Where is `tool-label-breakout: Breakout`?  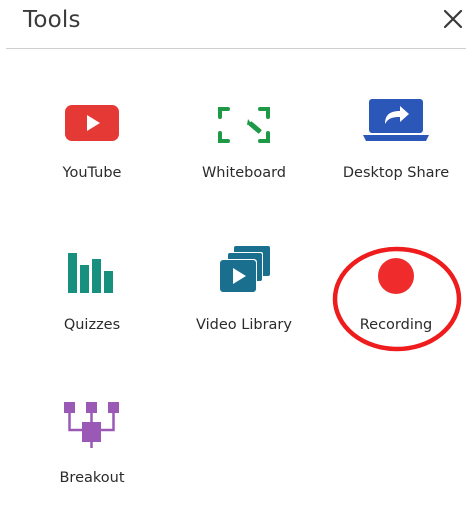
tool-label-breakout: Breakout is located at coordinates (92, 478).